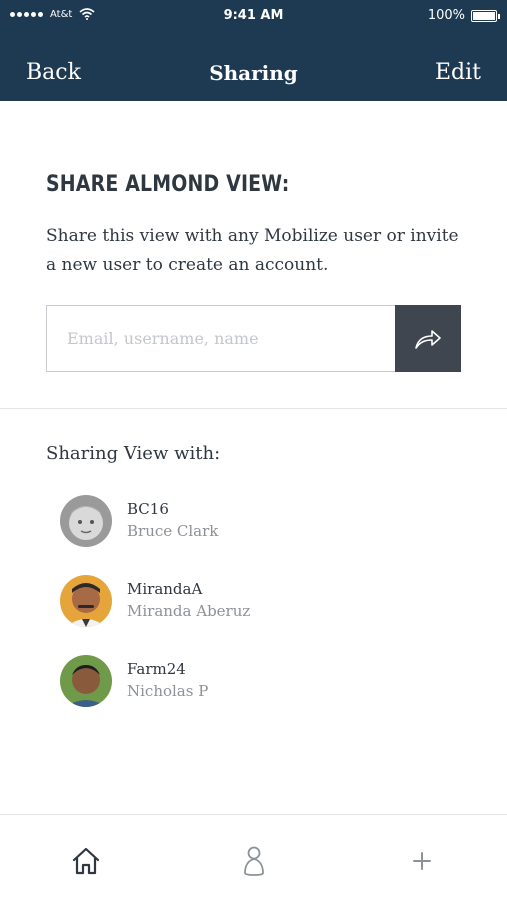 The width and height of the screenshot is (507, 900). I want to click on tab-people, so click(254, 861).